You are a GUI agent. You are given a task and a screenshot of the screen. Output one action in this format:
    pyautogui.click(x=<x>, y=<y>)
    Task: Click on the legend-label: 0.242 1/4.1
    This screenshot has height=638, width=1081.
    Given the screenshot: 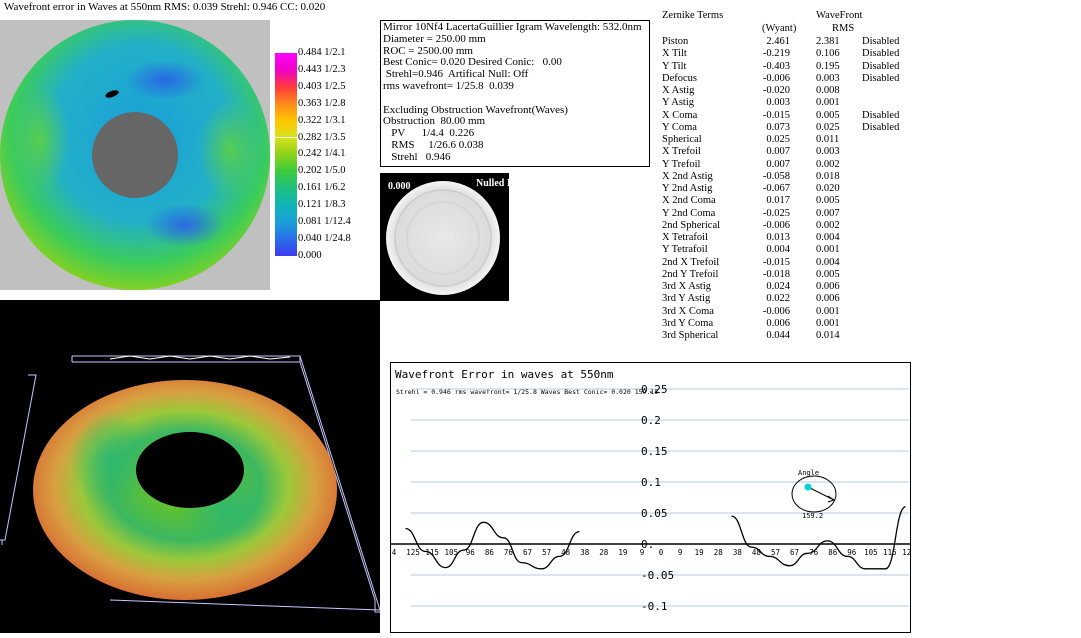 What is the action you would take?
    pyautogui.click(x=322, y=154)
    